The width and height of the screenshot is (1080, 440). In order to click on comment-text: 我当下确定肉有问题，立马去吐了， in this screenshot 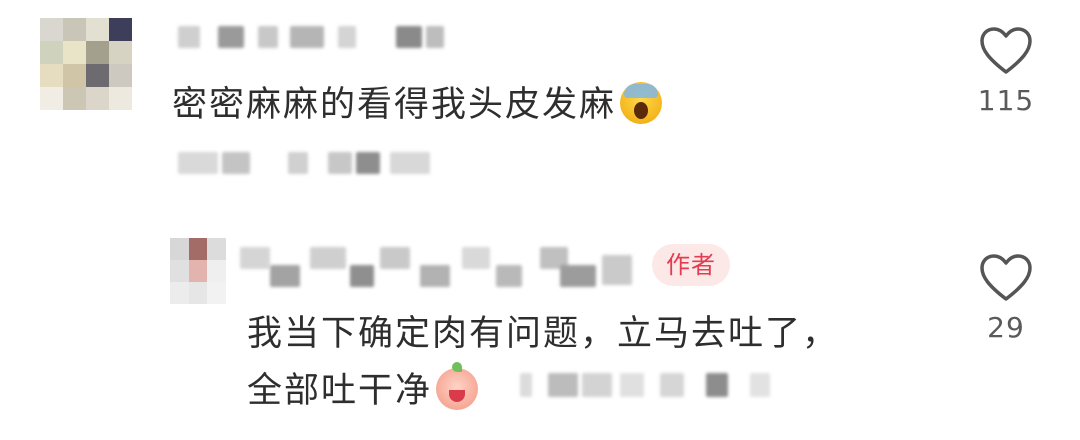, I will do `click(543, 335)`.